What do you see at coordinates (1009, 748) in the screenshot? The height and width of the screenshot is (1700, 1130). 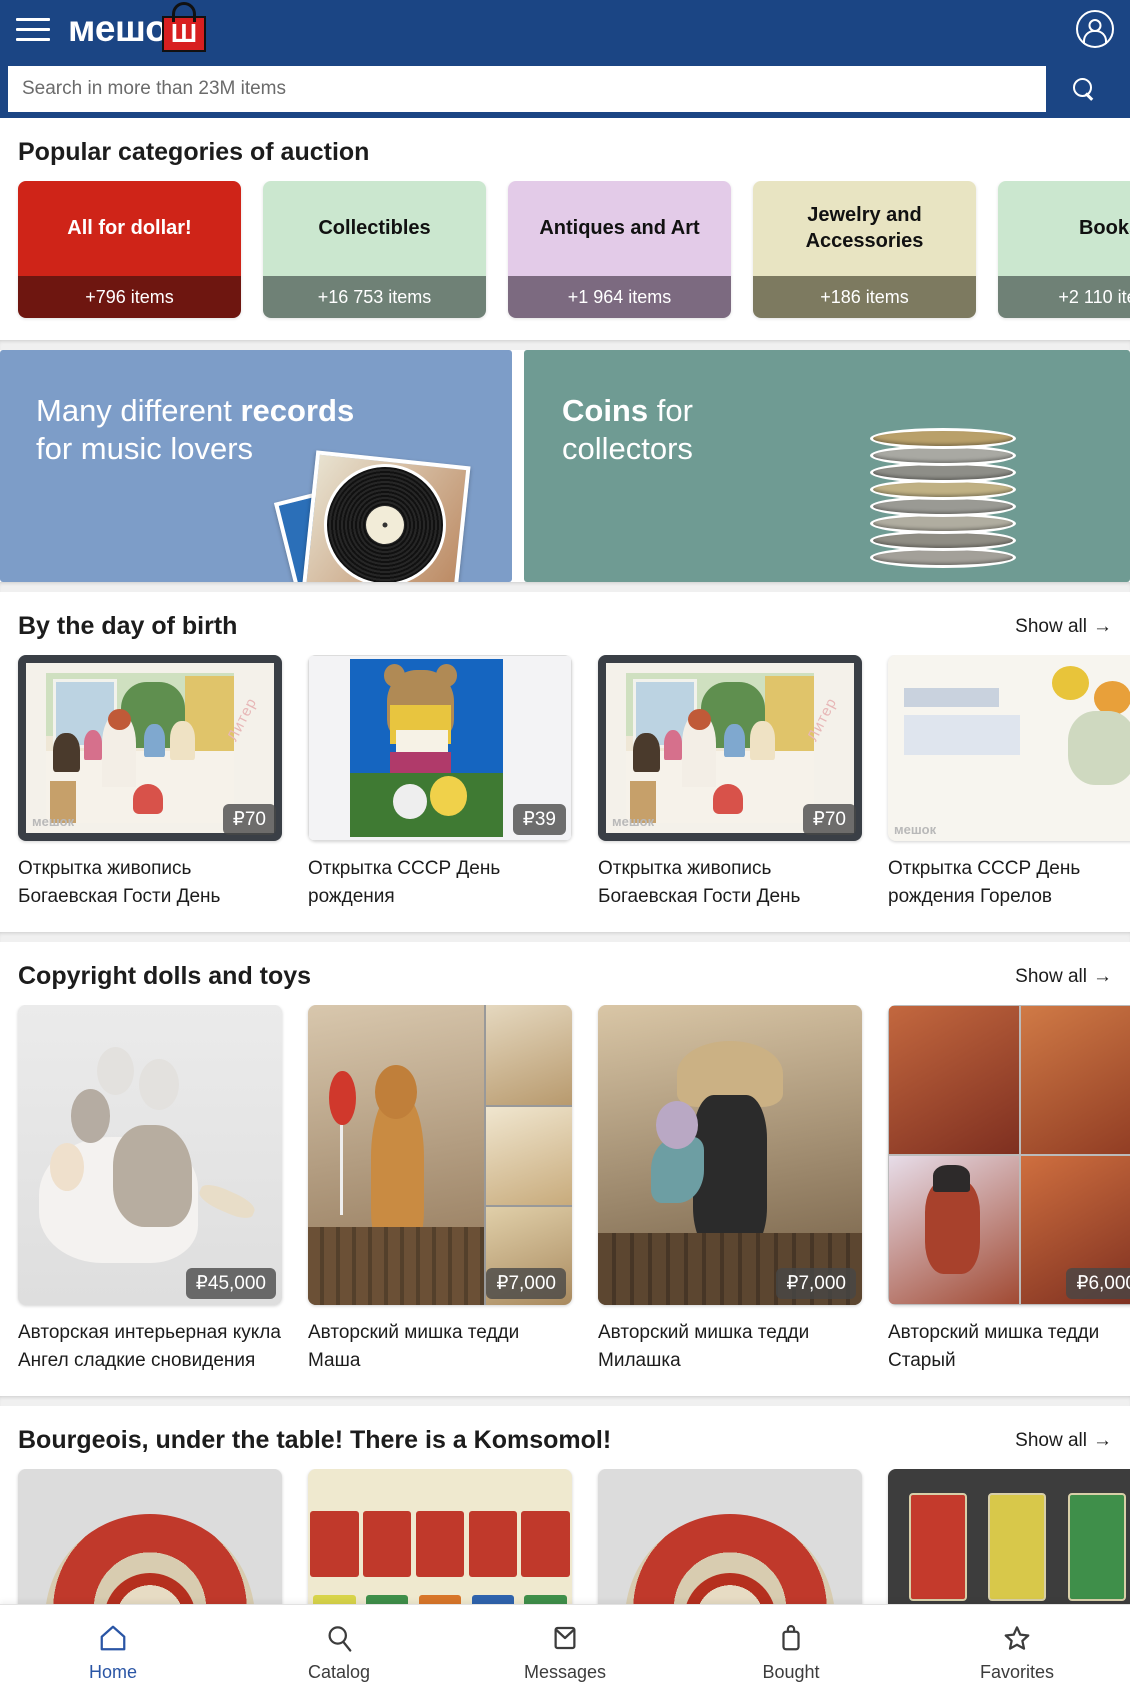 I see `product-image: мешок` at bounding box center [1009, 748].